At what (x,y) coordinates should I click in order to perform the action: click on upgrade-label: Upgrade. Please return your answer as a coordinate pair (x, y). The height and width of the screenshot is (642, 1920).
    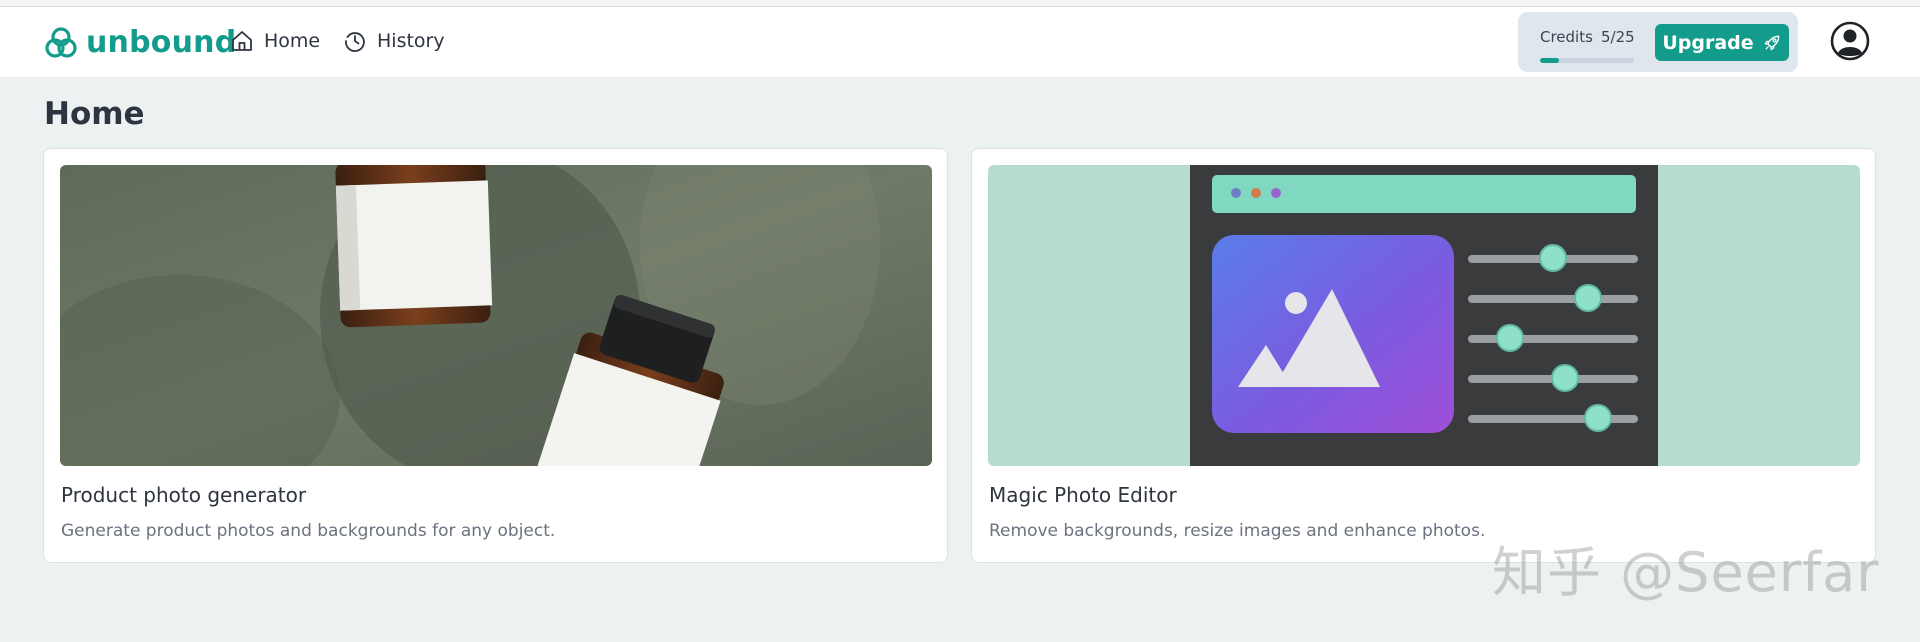
    Looking at the image, I should click on (1708, 42).